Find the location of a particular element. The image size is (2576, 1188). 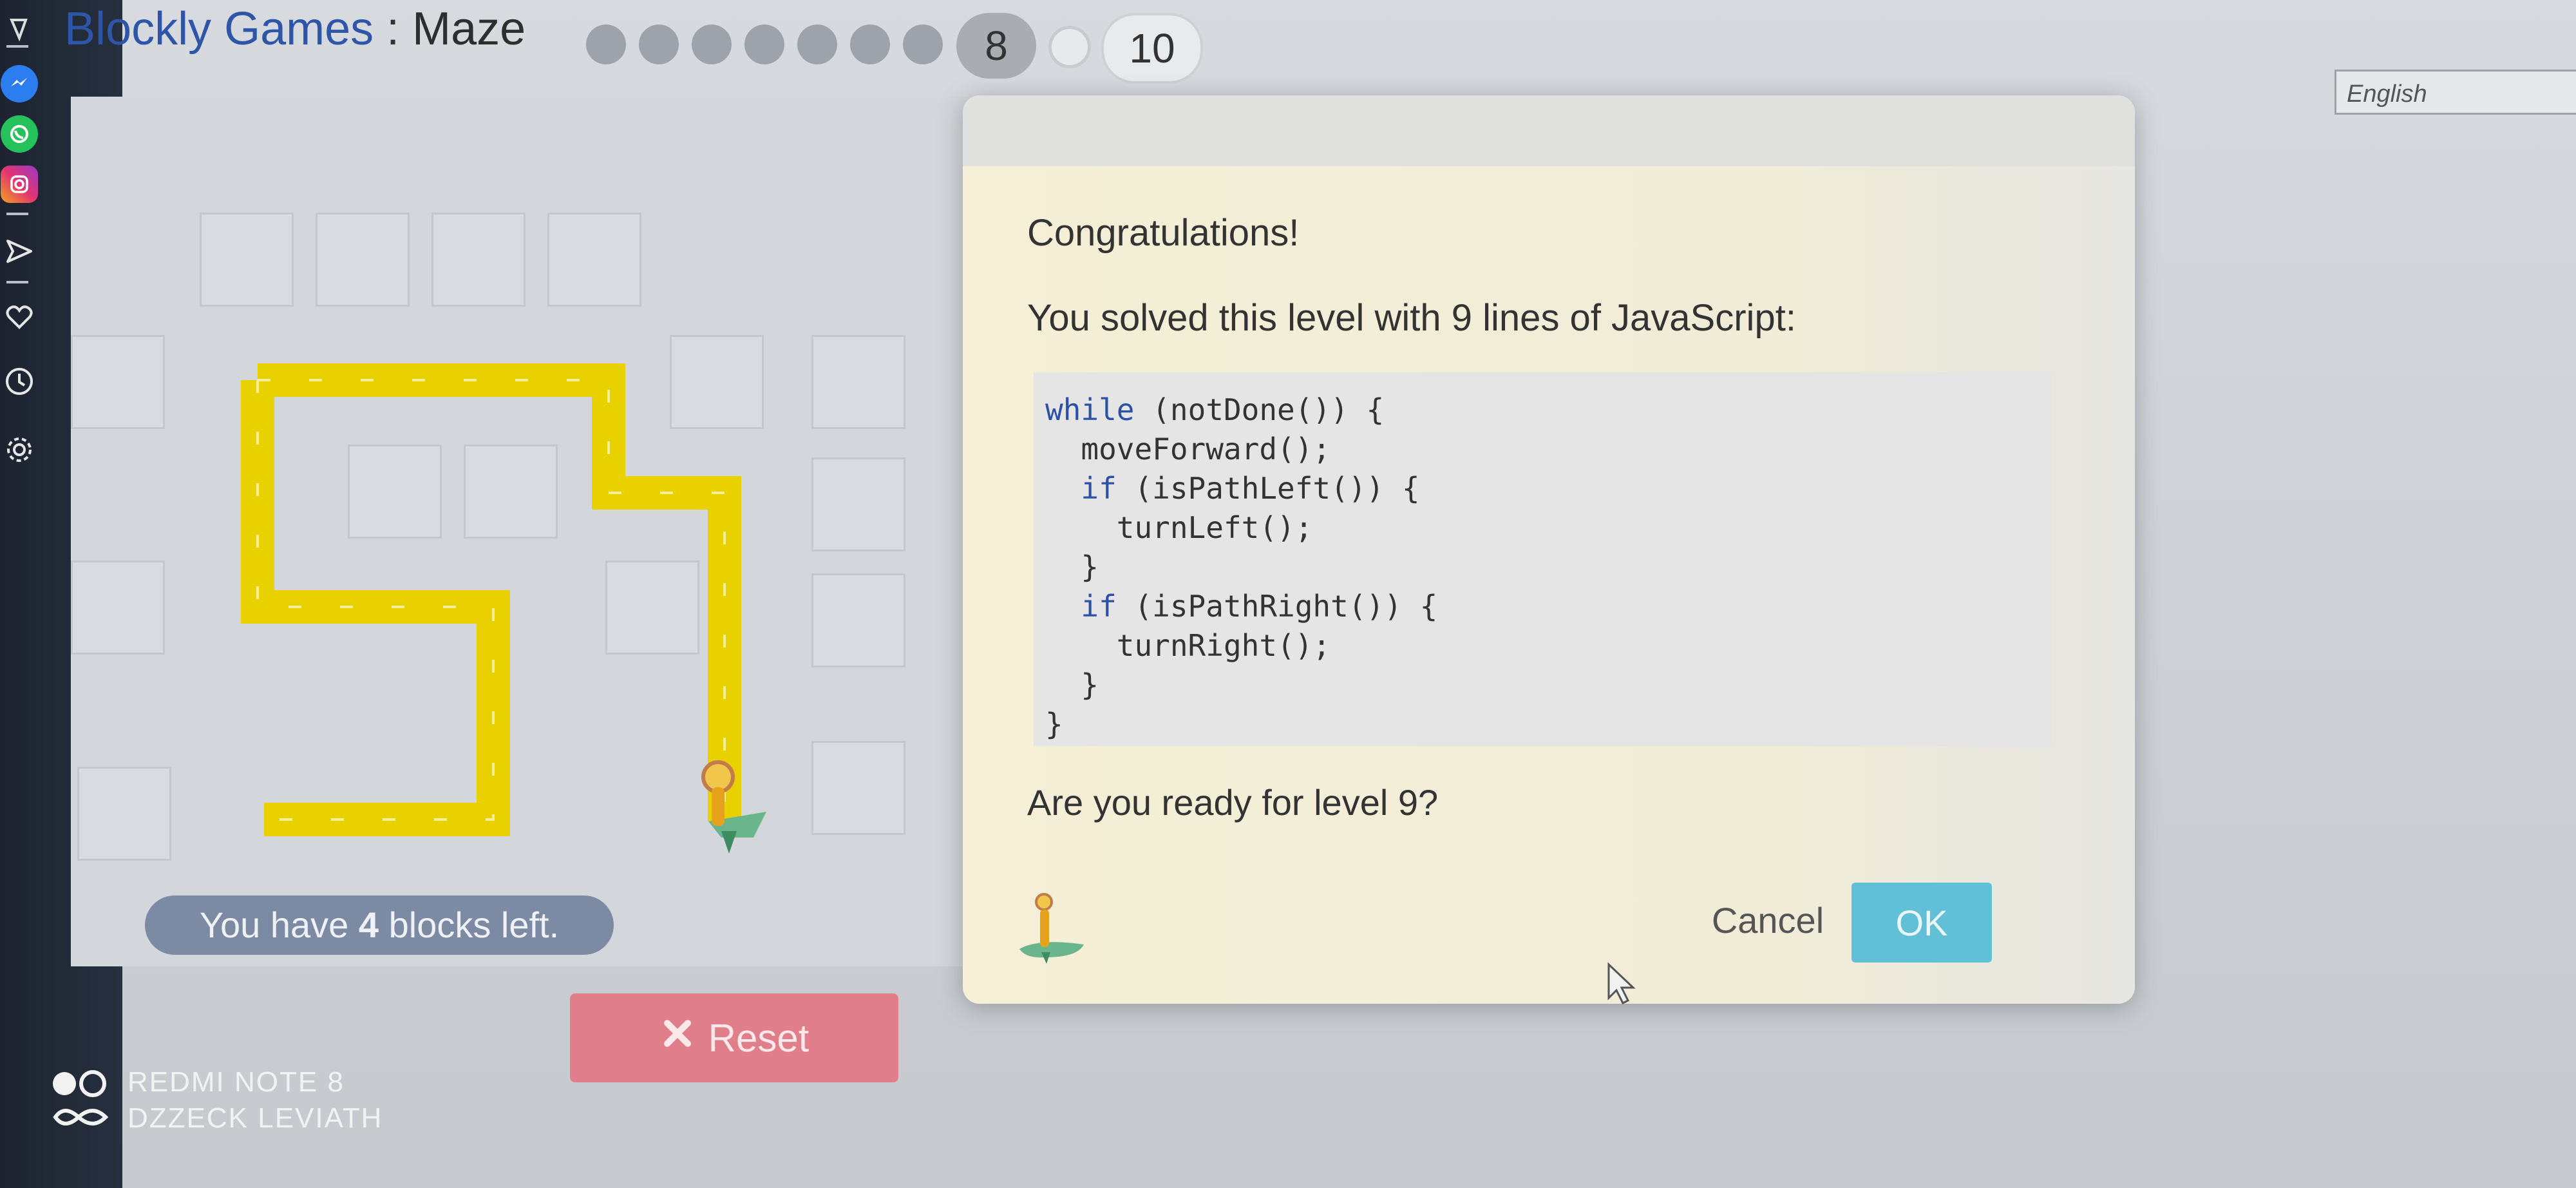

code-line: if (isPathRight()) { is located at coordinates (1259, 606).